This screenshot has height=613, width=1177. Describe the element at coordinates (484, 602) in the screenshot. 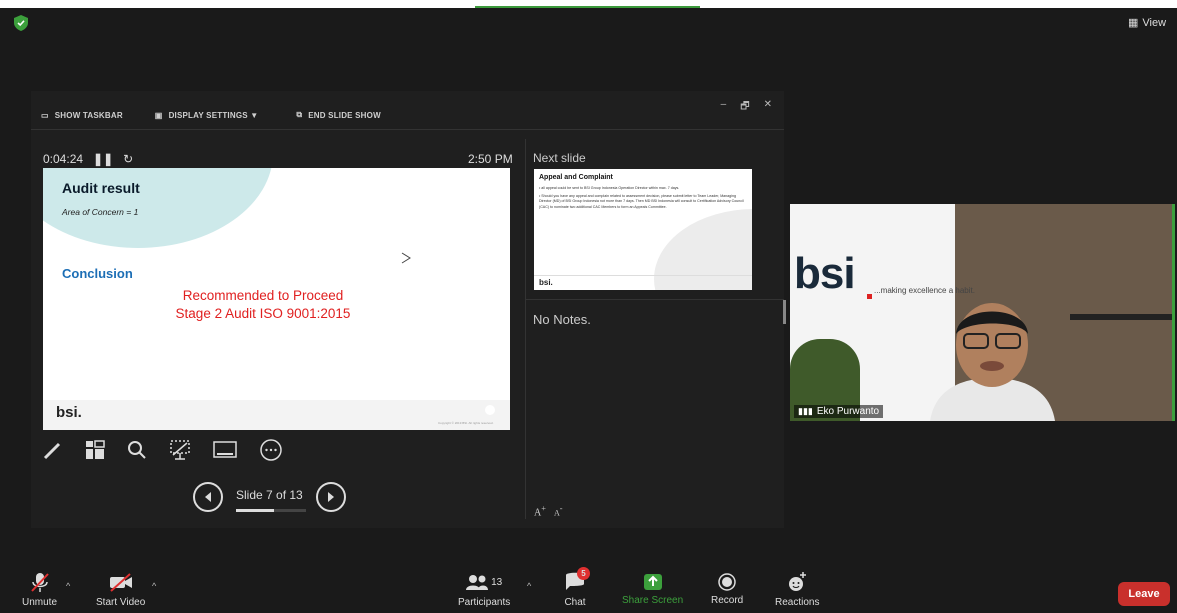

I see `participants-label: Participants` at that location.